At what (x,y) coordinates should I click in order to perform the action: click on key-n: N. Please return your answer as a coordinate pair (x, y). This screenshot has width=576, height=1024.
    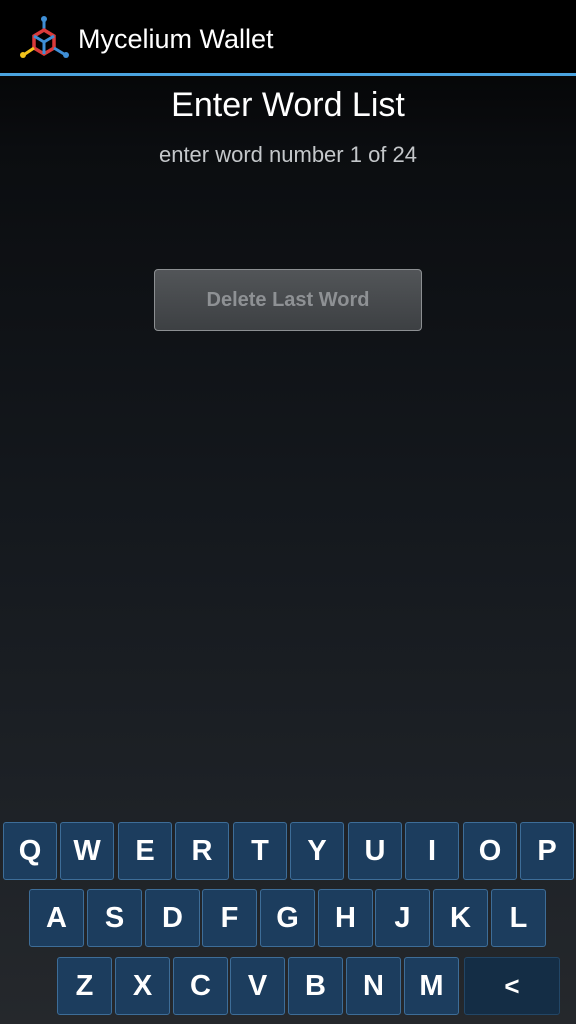
    Looking at the image, I should click on (373, 986).